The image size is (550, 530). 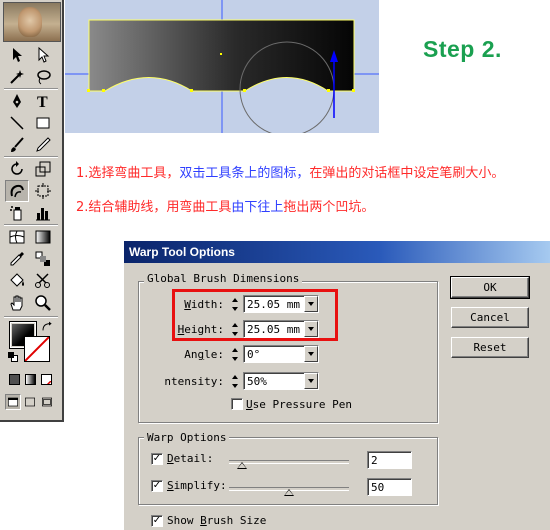 What do you see at coordinates (242, 465) in the screenshot?
I see `detail-slider-thumb` at bounding box center [242, 465].